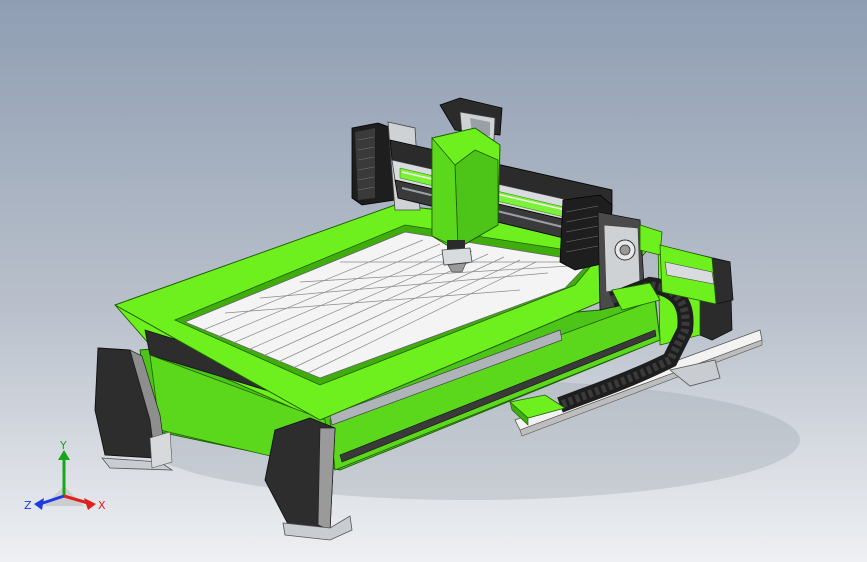  Describe the element at coordinates (102, 505) in the screenshot. I see `x-axis-label: X` at that location.